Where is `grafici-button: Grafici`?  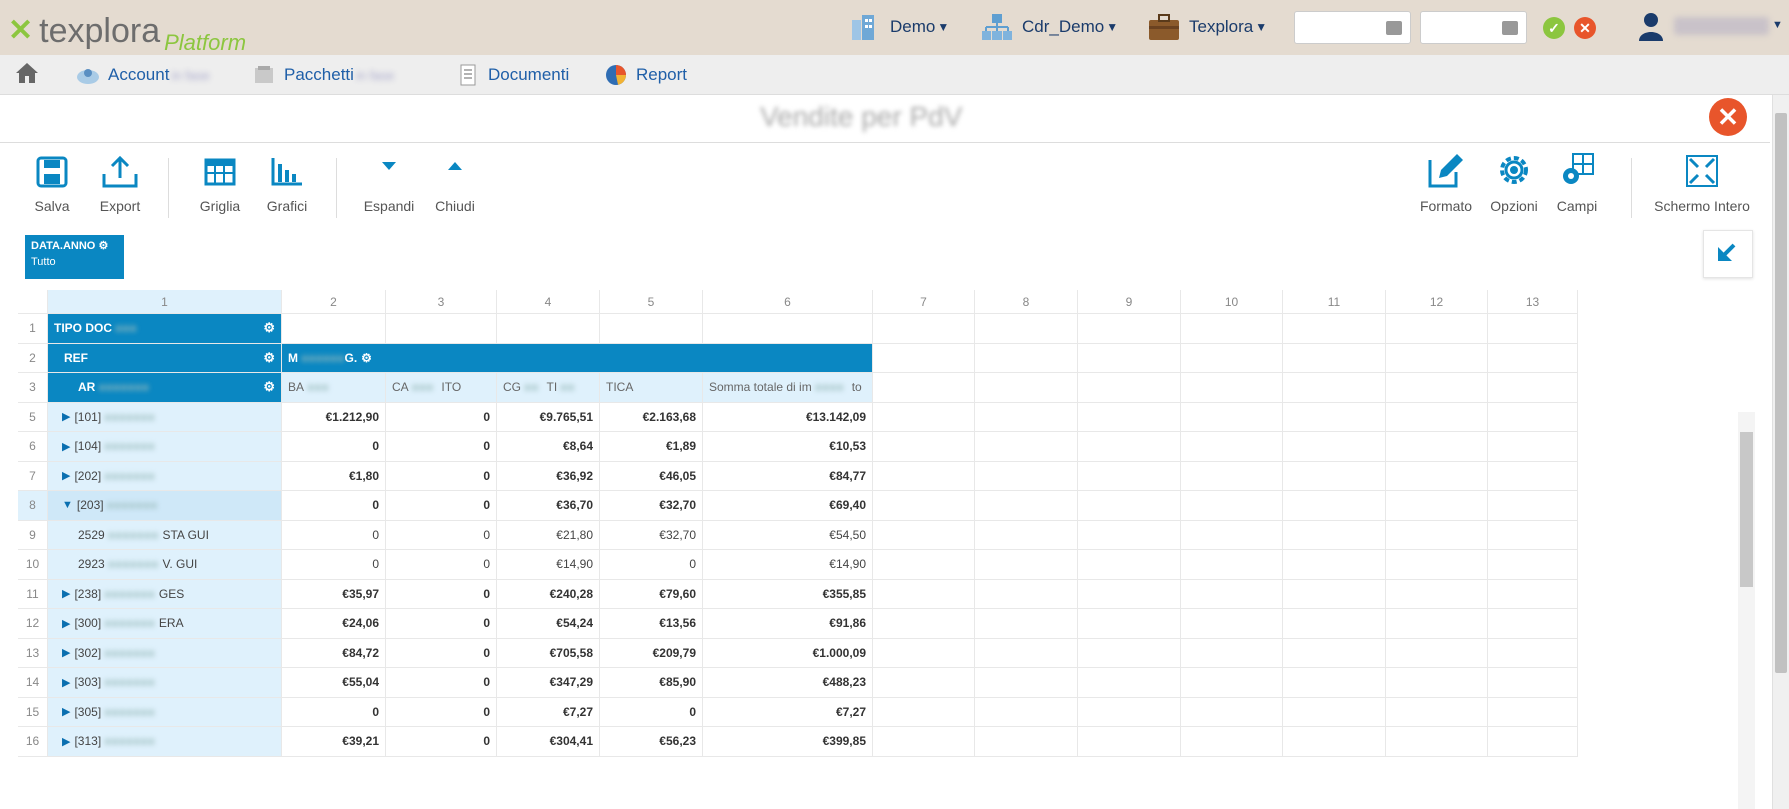
grafici-button: Grafici is located at coordinates (287, 182).